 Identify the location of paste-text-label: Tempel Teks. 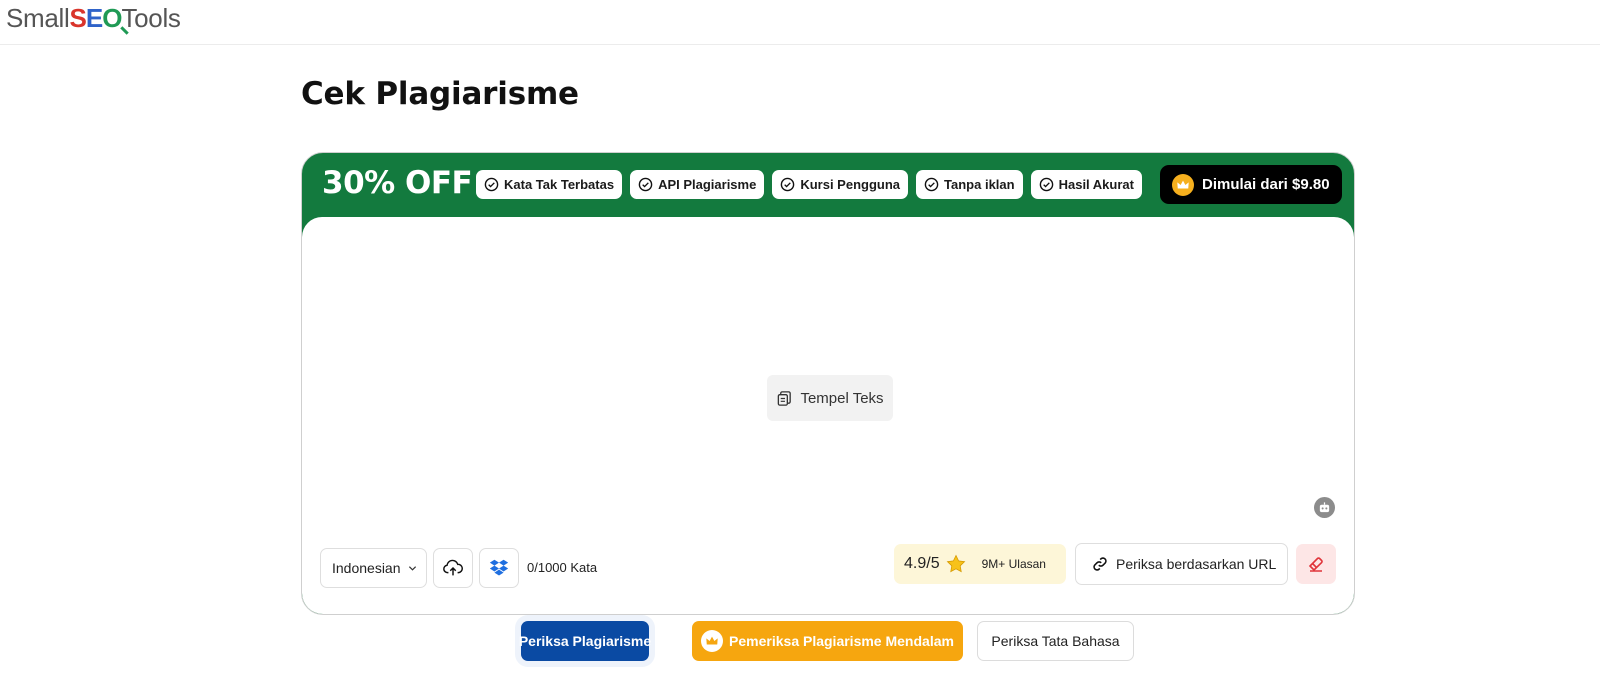
(842, 398).